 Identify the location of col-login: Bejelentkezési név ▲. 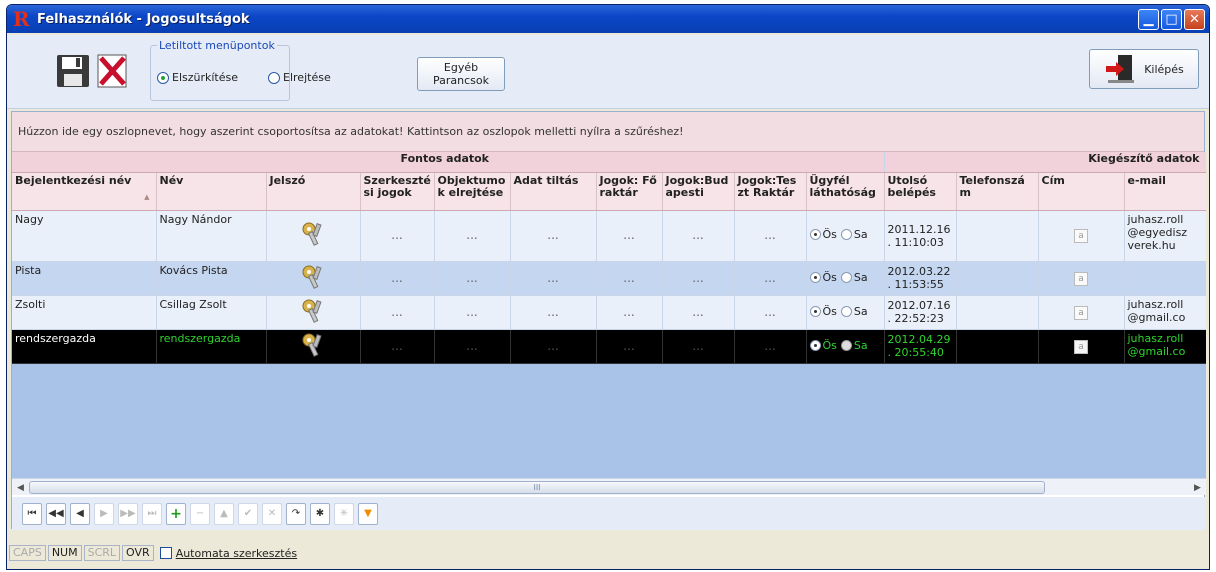
(84, 191).